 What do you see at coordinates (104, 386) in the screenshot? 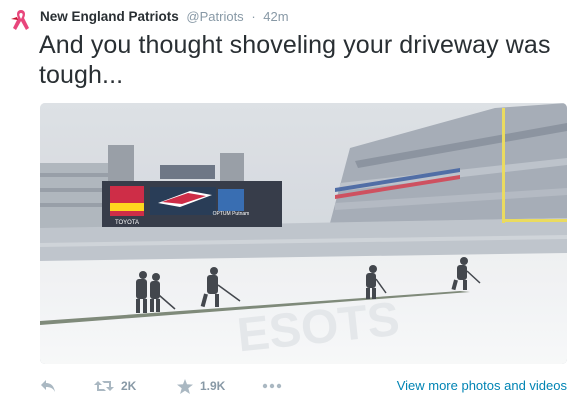
I see `retweet-icon` at bounding box center [104, 386].